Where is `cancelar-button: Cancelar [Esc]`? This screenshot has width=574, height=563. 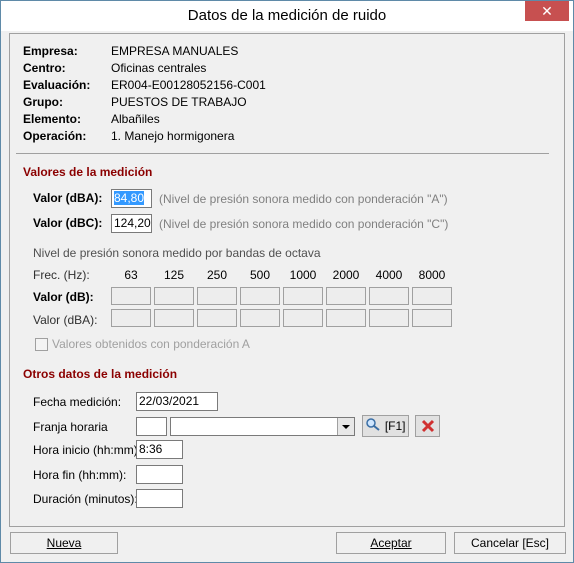
cancelar-button: Cancelar [Esc] is located at coordinates (510, 543).